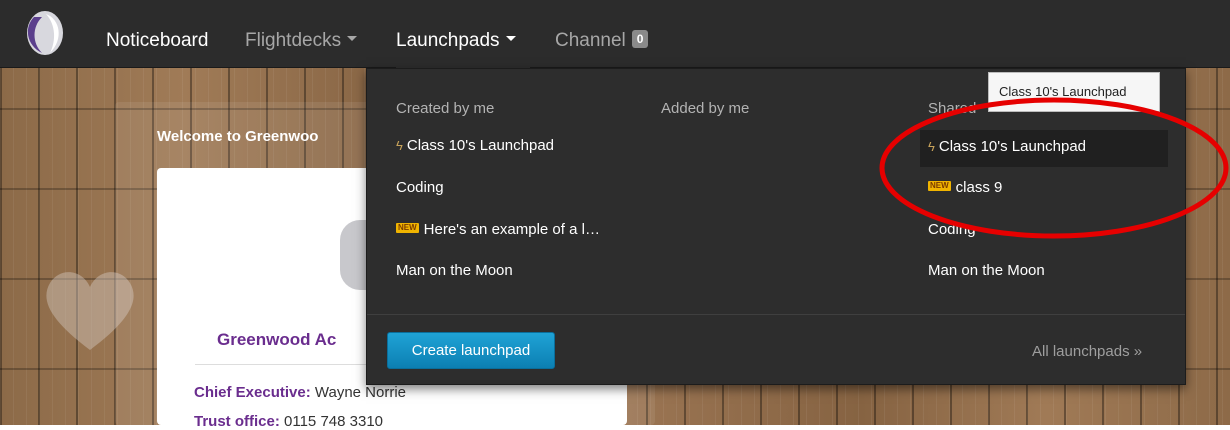 This screenshot has height=430, width=1230. What do you see at coordinates (157, 34) in the screenshot?
I see `nav-noticeboard: Noticeboard` at bounding box center [157, 34].